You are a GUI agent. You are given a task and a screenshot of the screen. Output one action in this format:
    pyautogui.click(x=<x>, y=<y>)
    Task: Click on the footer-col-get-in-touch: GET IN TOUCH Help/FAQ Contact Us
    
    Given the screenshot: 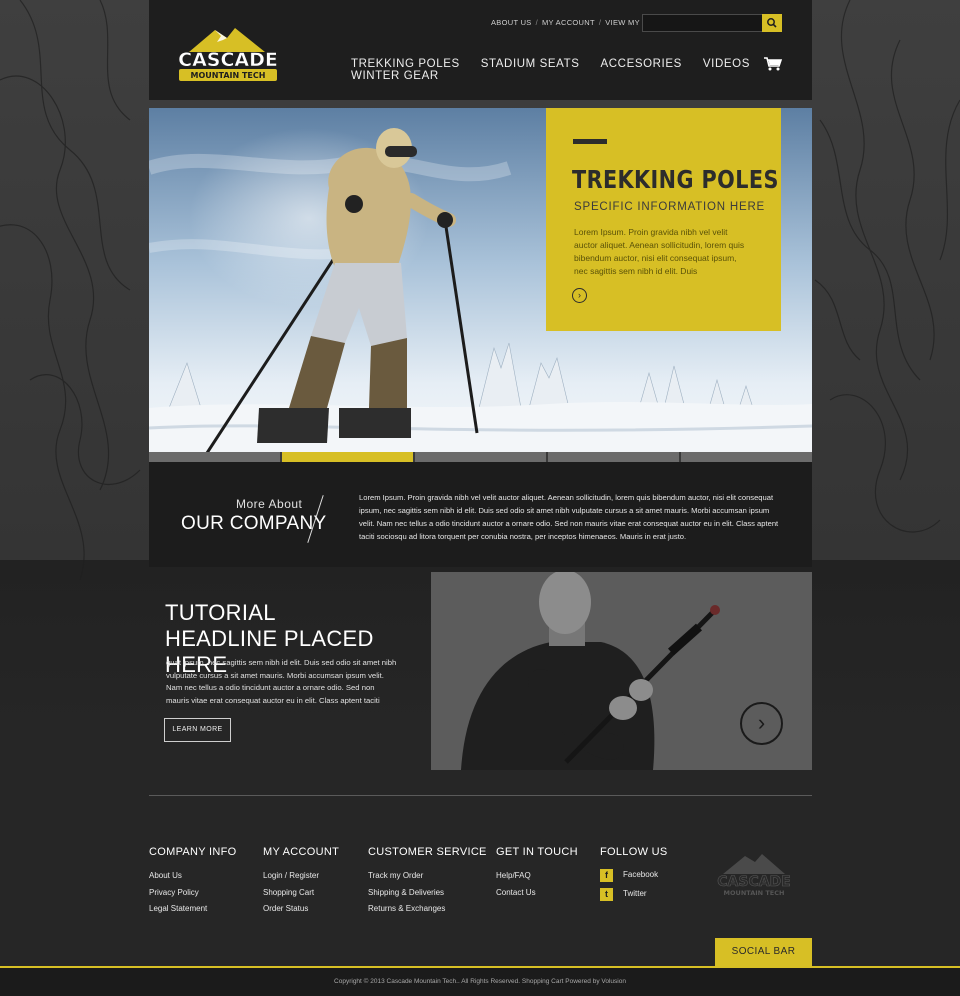 What is the action you would take?
    pyautogui.click(x=537, y=873)
    